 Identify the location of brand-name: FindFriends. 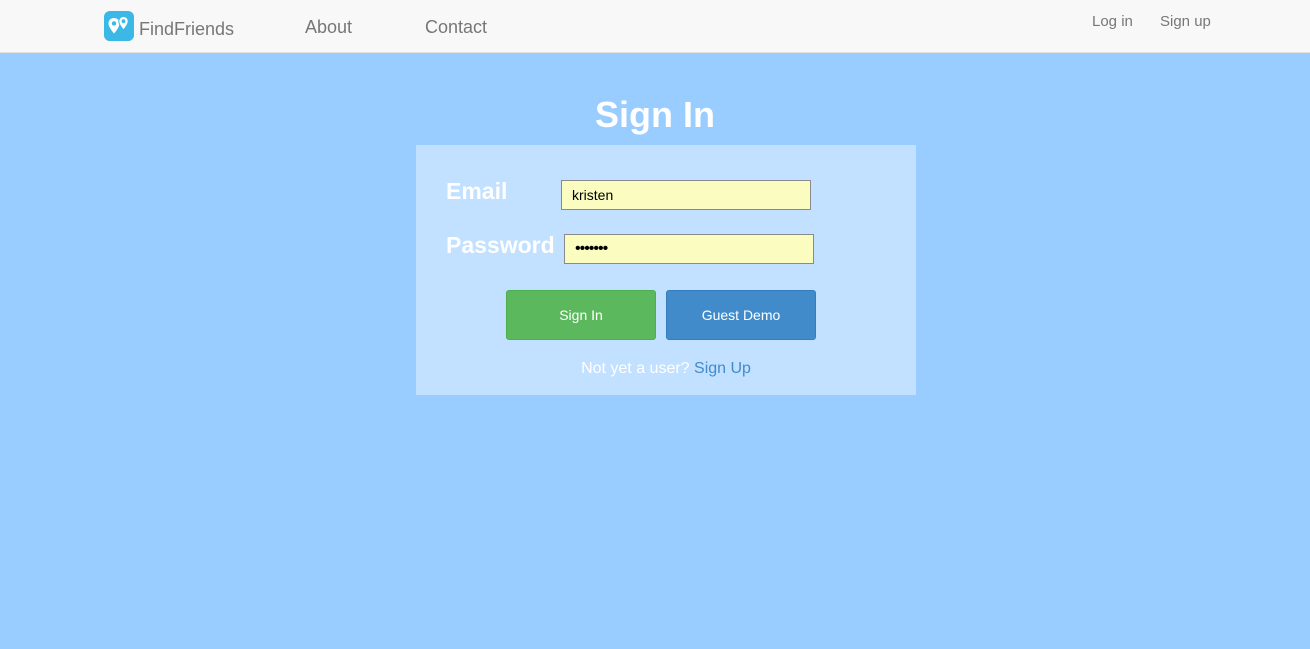
(187, 28).